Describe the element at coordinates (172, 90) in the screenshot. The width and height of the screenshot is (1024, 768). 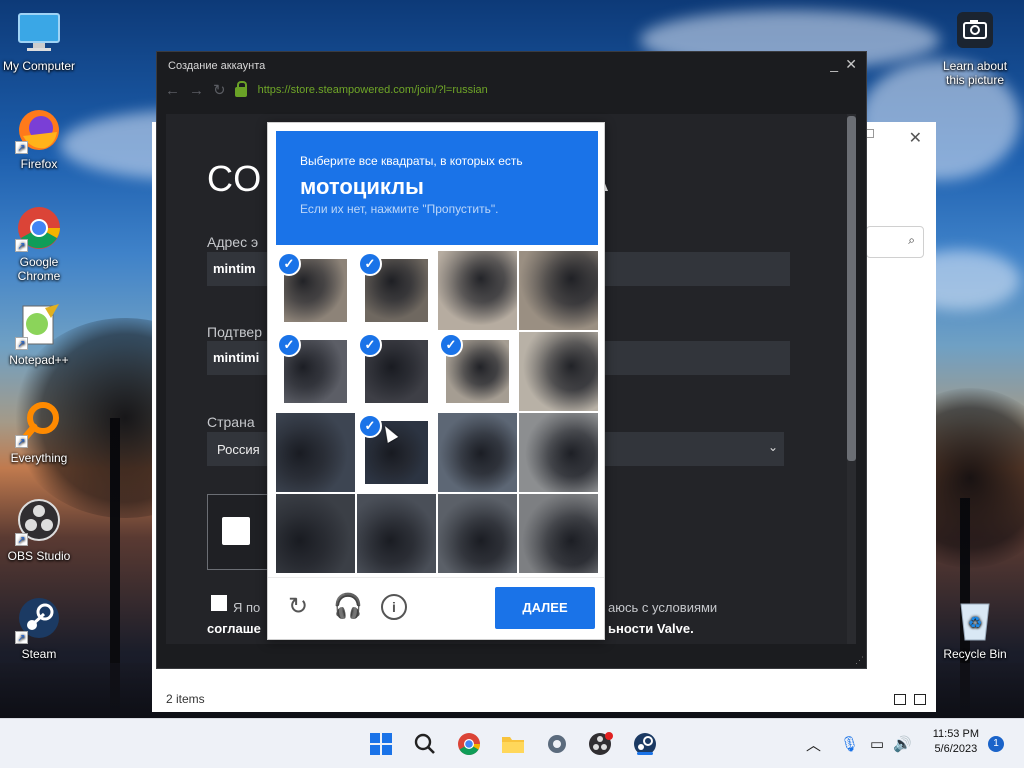
I see `back-icon: ←` at that location.